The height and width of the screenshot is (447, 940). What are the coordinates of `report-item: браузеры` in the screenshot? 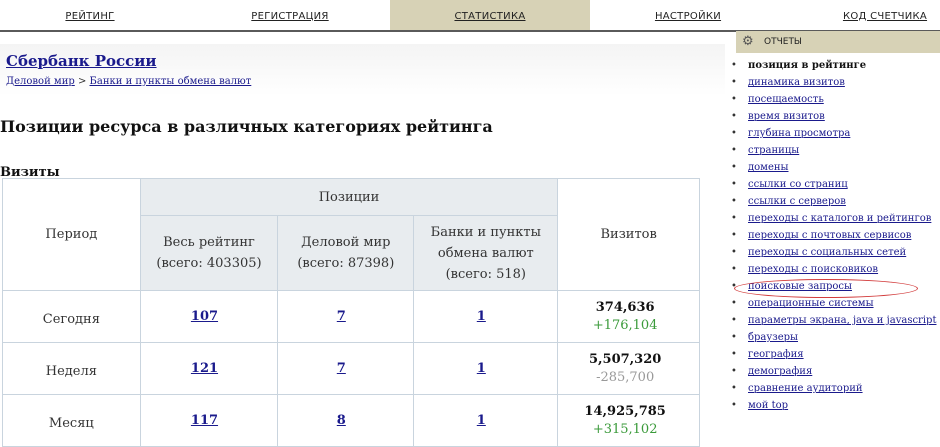 It's located at (835, 337).